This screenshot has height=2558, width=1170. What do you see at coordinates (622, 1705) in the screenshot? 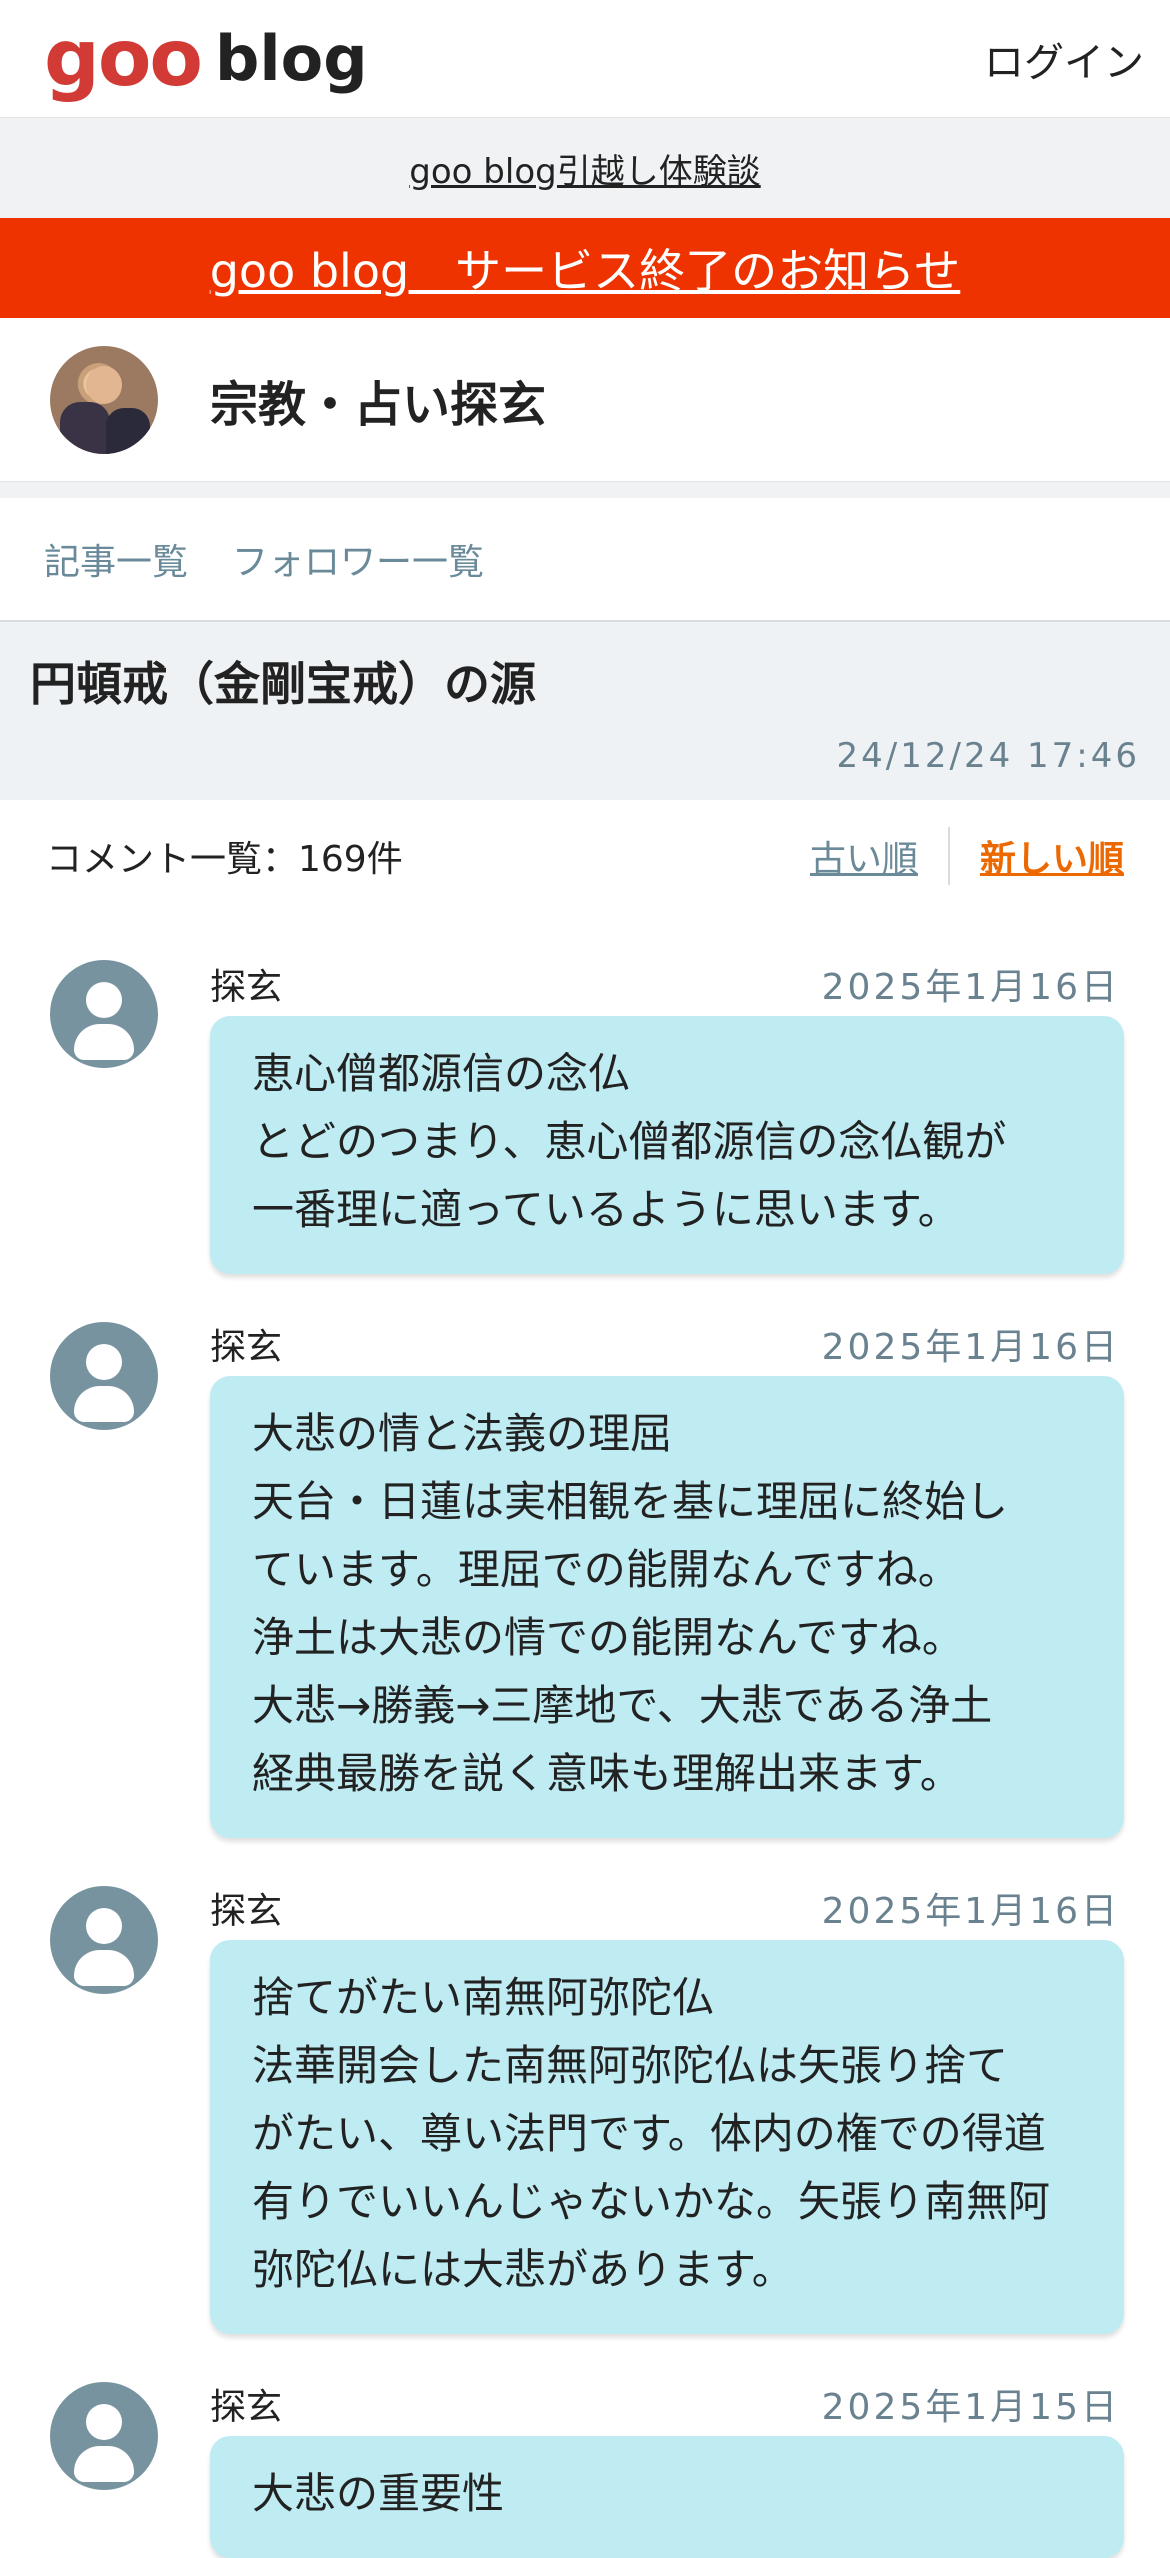
I see `comment-line: 大悲→勝義→三摩地で、大悲である浄土` at bounding box center [622, 1705].